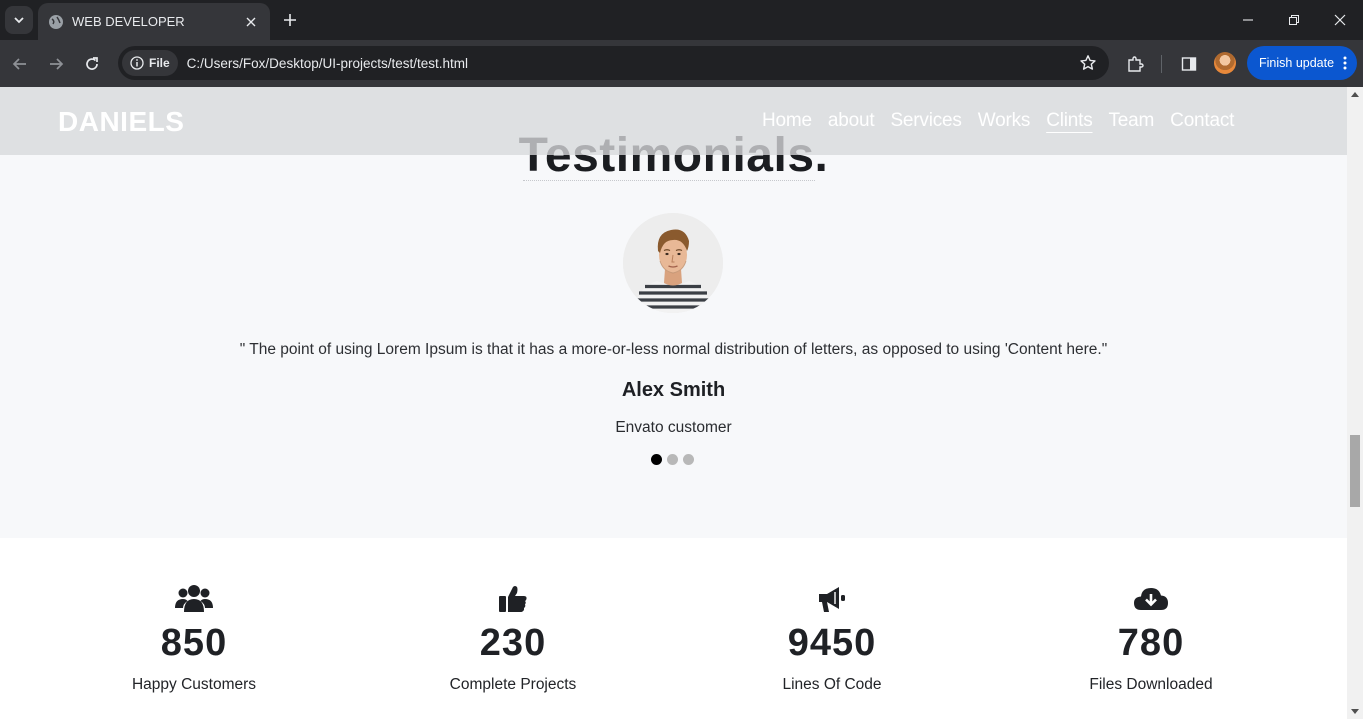  Describe the element at coordinates (1297, 63) in the screenshot. I see `finish-update-label: Finish update` at that location.